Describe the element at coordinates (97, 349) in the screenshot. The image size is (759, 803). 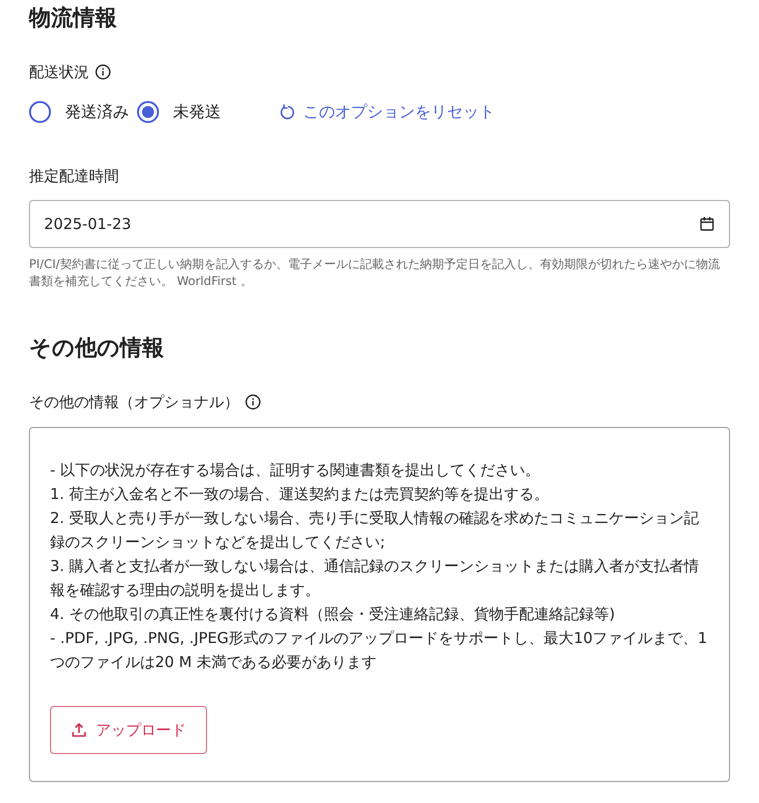
I see `section-title: その他の情報` at that location.